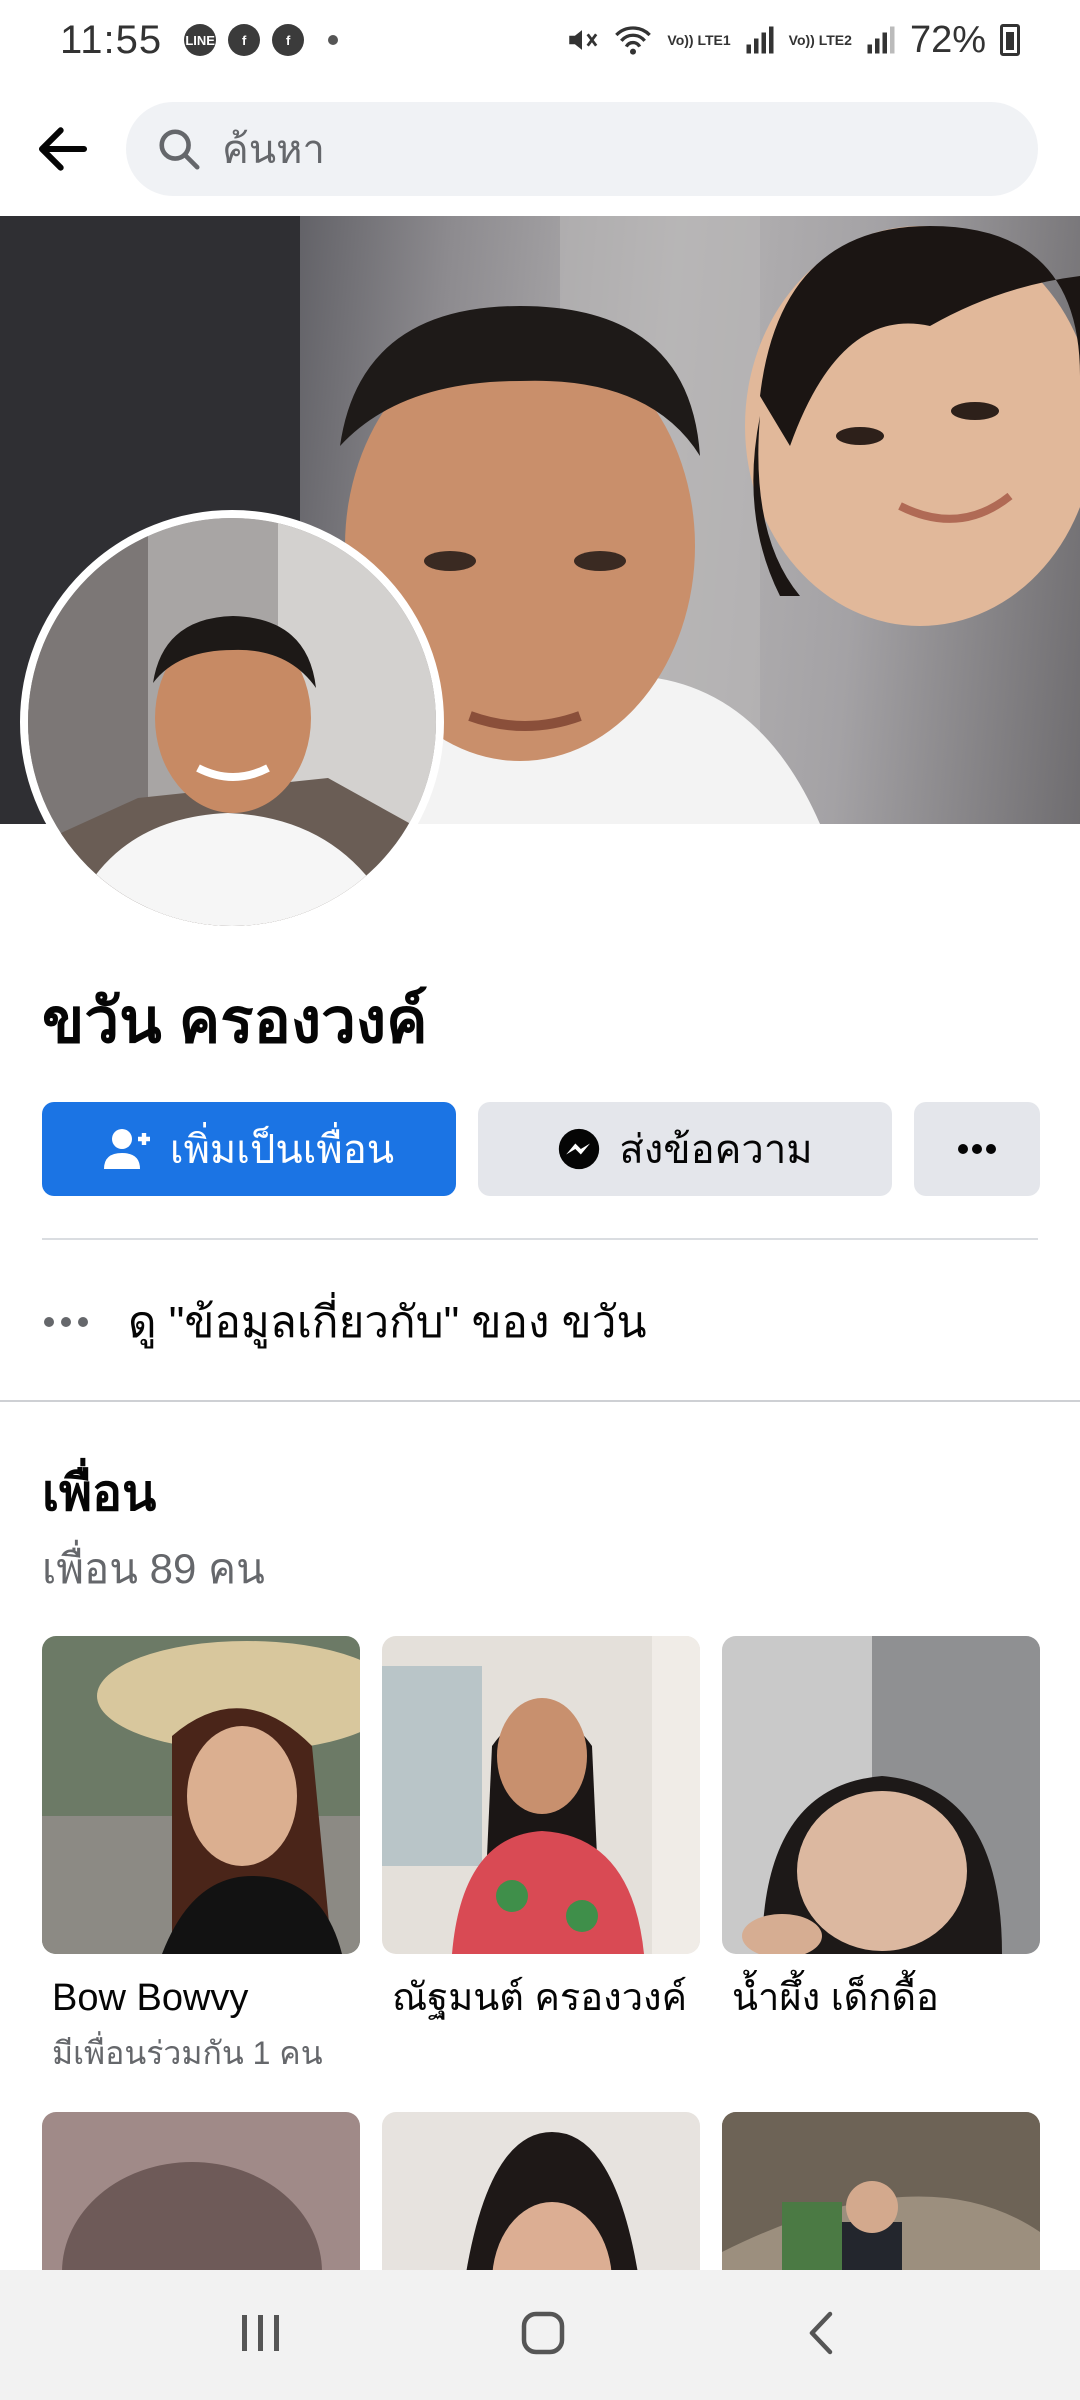  Describe the element at coordinates (582, 149) in the screenshot. I see `search-input: ค้นหา` at that location.